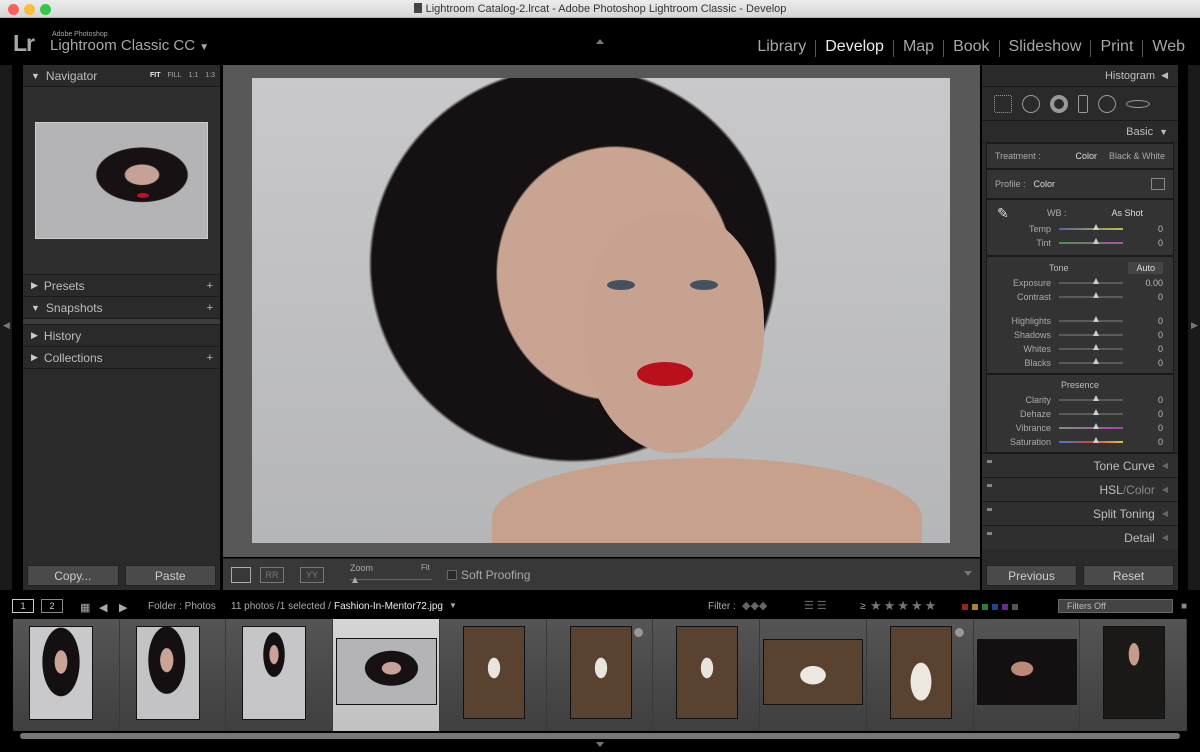  Describe the element at coordinates (990, 607) in the screenshot. I see `color-label-filter` at that location.